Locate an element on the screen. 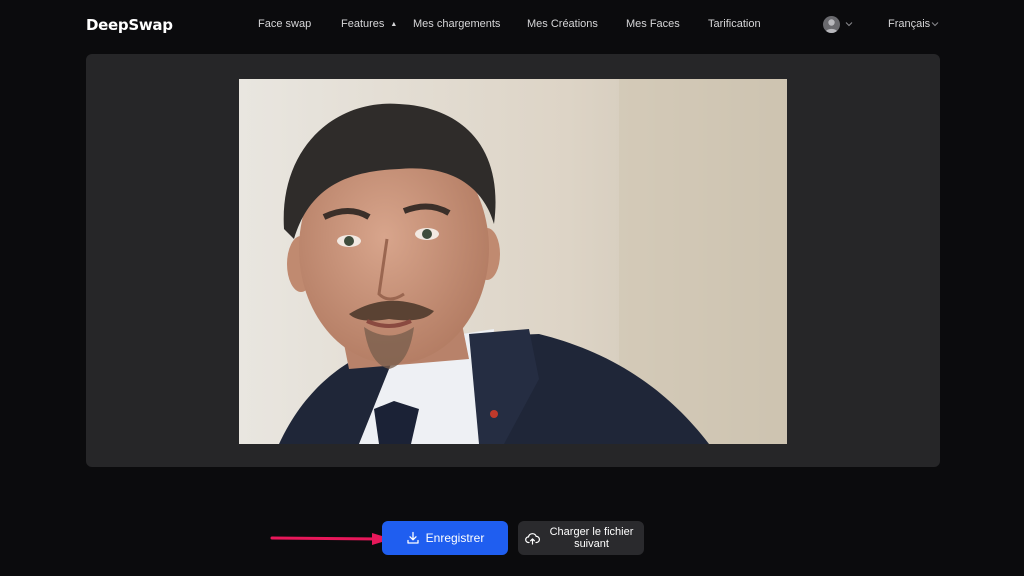  save-button: Enregistrer is located at coordinates (445, 538).